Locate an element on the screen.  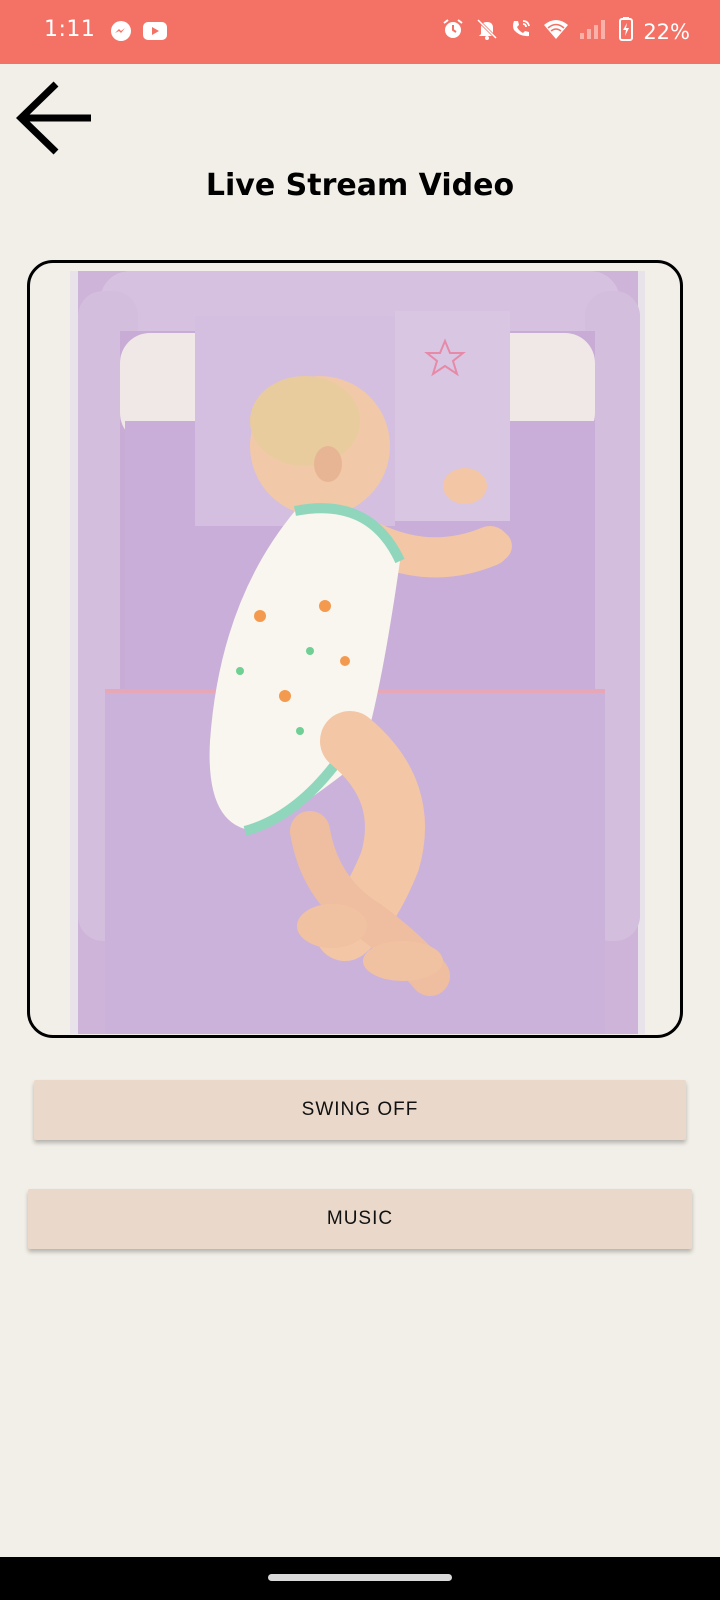
music-button: MUSIC is located at coordinates (360, 1219).